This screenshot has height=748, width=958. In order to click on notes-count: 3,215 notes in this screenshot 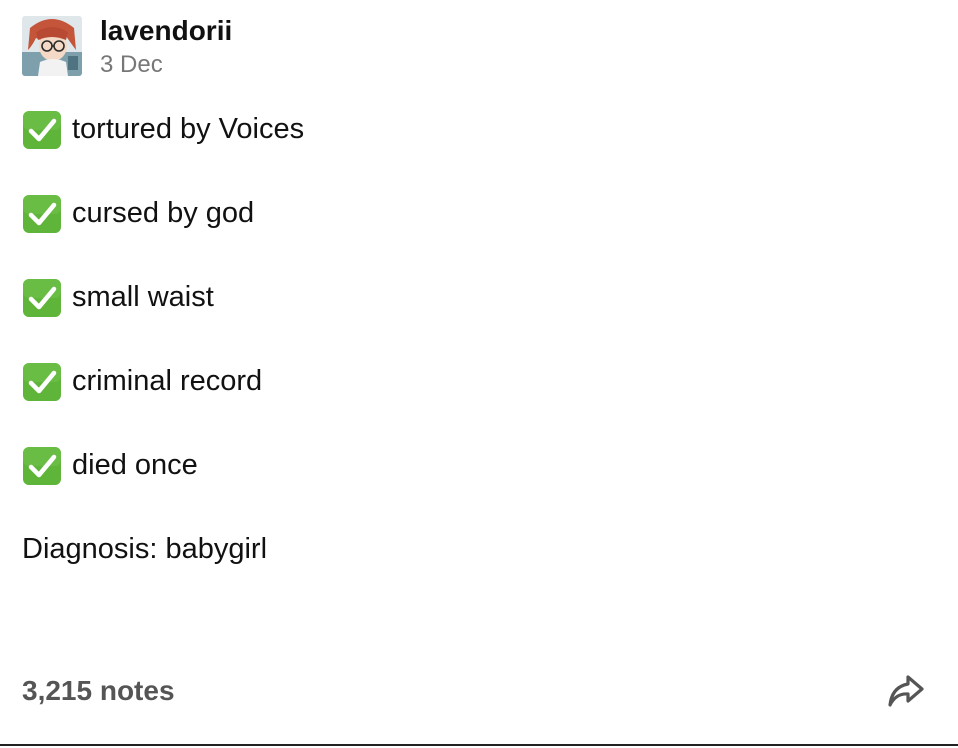, I will do `click(98, 691)`.